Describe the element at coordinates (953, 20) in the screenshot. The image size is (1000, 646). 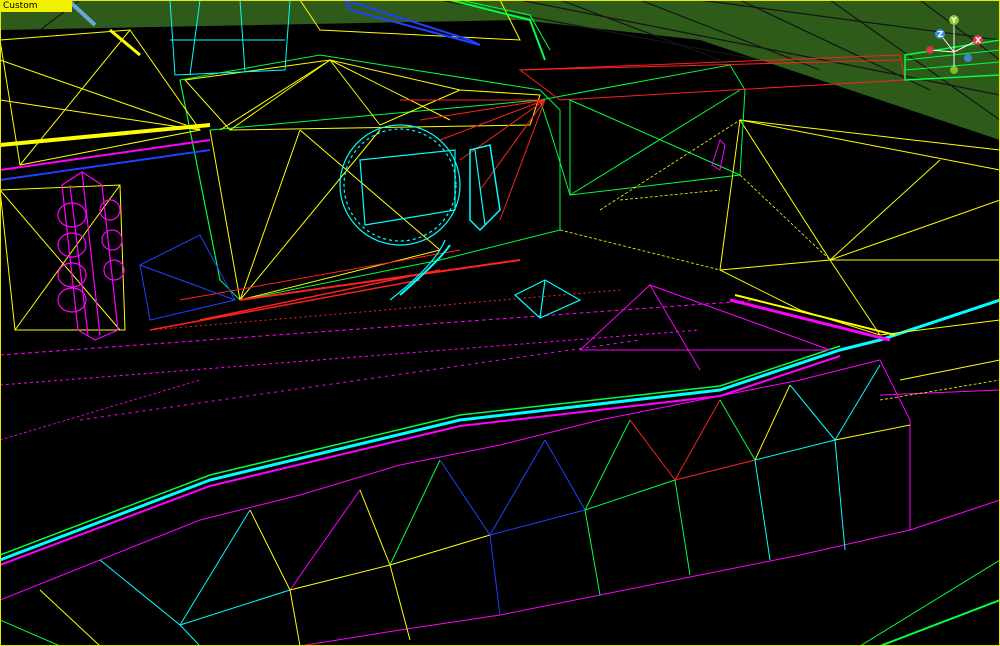
I see `axis-y-label: Y` at that location.